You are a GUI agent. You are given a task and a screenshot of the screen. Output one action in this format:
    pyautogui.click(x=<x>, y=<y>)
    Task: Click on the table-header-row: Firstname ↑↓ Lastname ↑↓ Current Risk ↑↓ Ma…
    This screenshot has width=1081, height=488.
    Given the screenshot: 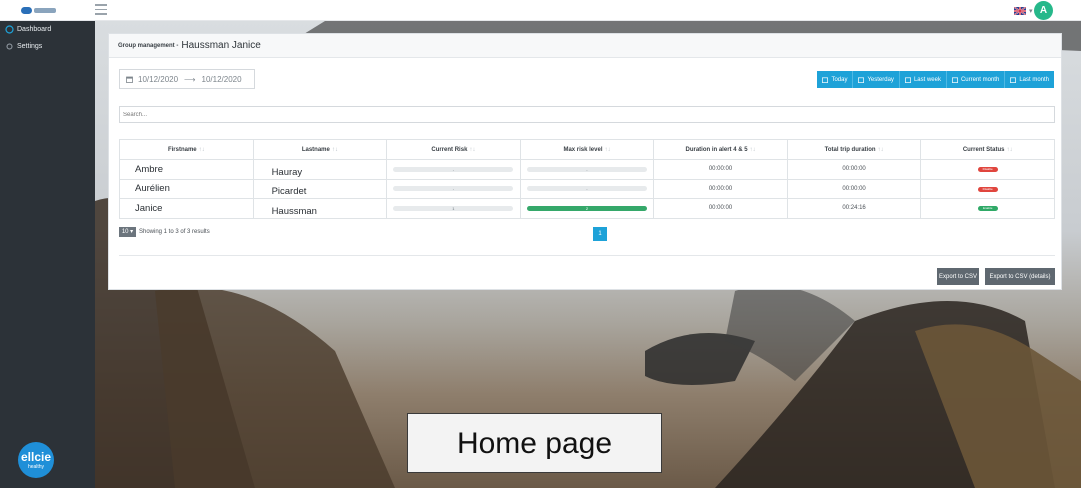 What is the action you would take?
    pyautogui.click(x=587, y=149)
    